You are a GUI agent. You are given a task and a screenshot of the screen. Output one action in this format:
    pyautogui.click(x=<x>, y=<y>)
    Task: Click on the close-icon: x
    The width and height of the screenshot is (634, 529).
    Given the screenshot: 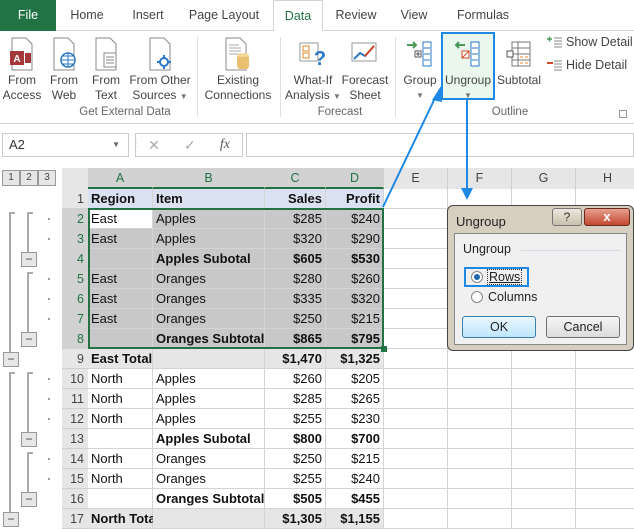 What is the action you would take?
    pyautogui.click(x=607, y=217)
    